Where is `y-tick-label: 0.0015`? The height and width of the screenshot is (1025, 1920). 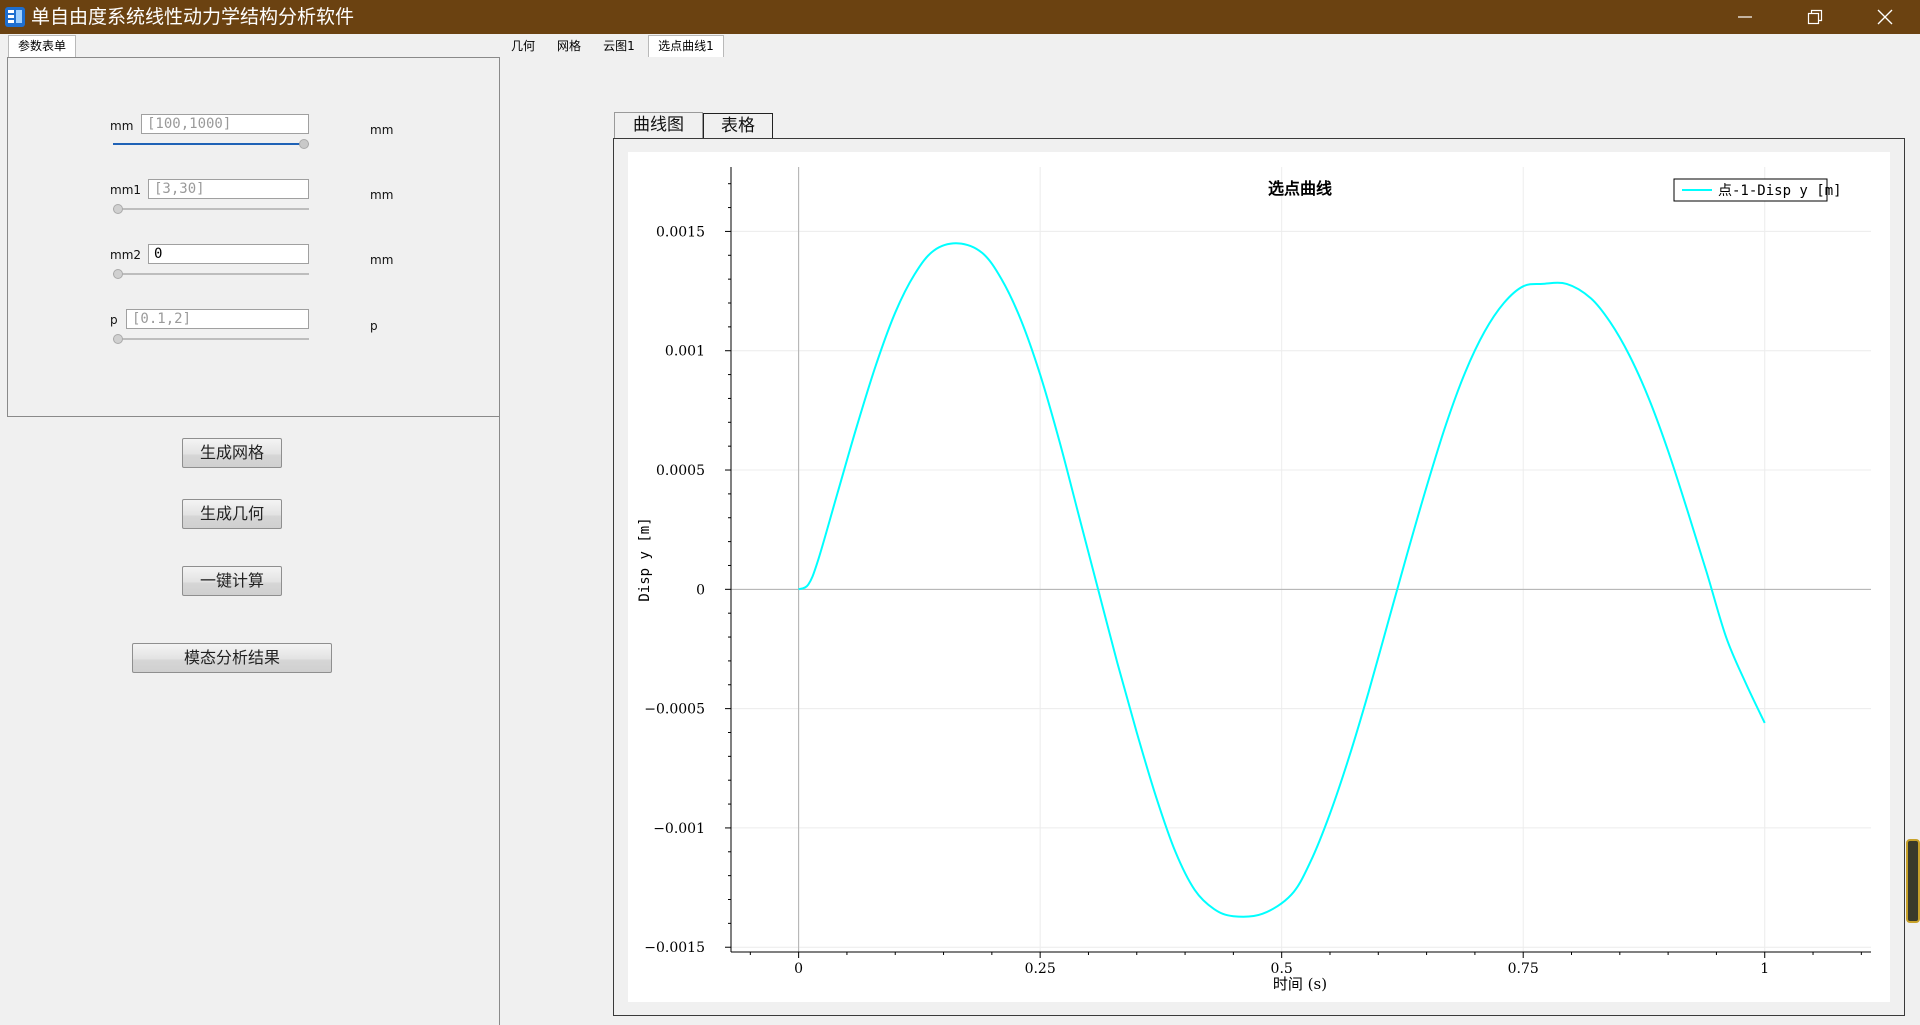
y-tick-label: 0.0015 is located at coordinates (680, 232).